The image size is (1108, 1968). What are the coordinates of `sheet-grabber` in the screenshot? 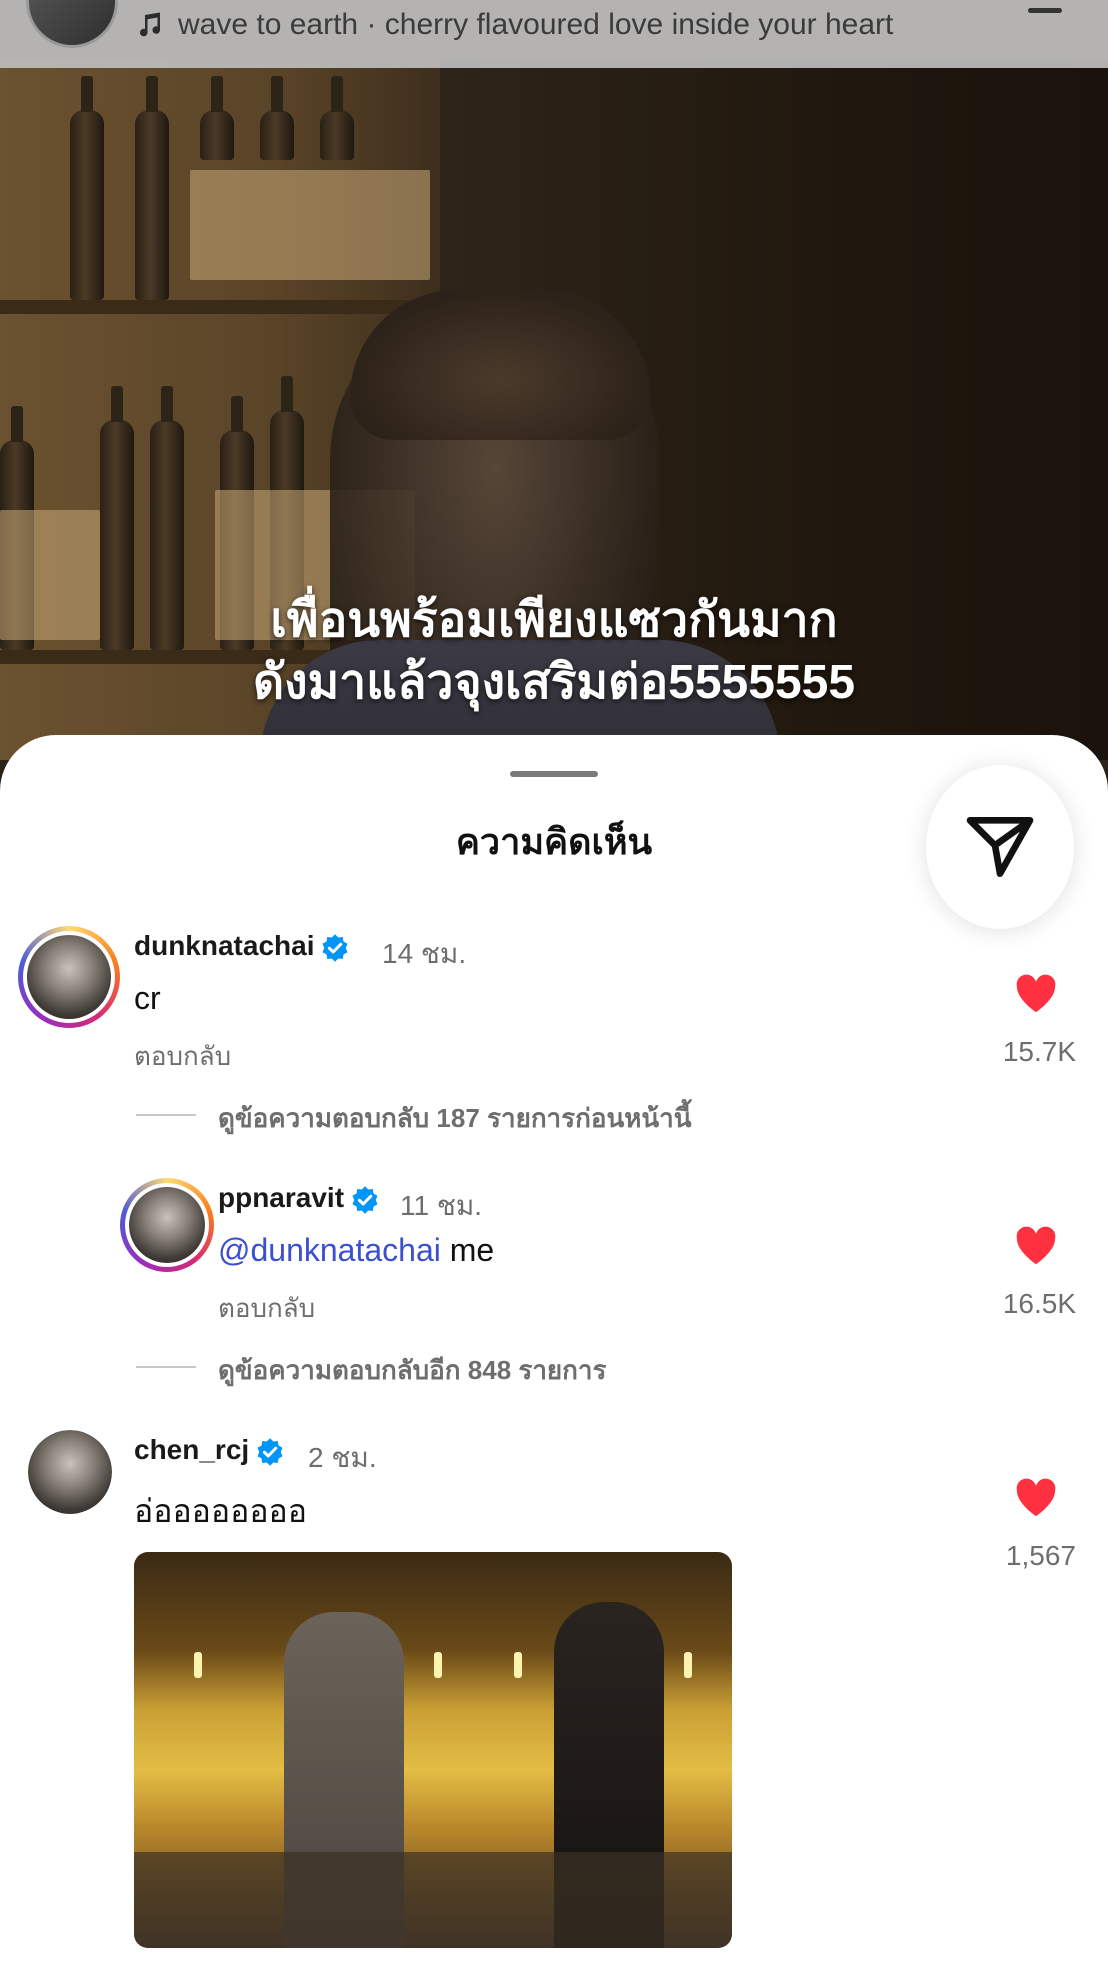 It's located at (554, 774).